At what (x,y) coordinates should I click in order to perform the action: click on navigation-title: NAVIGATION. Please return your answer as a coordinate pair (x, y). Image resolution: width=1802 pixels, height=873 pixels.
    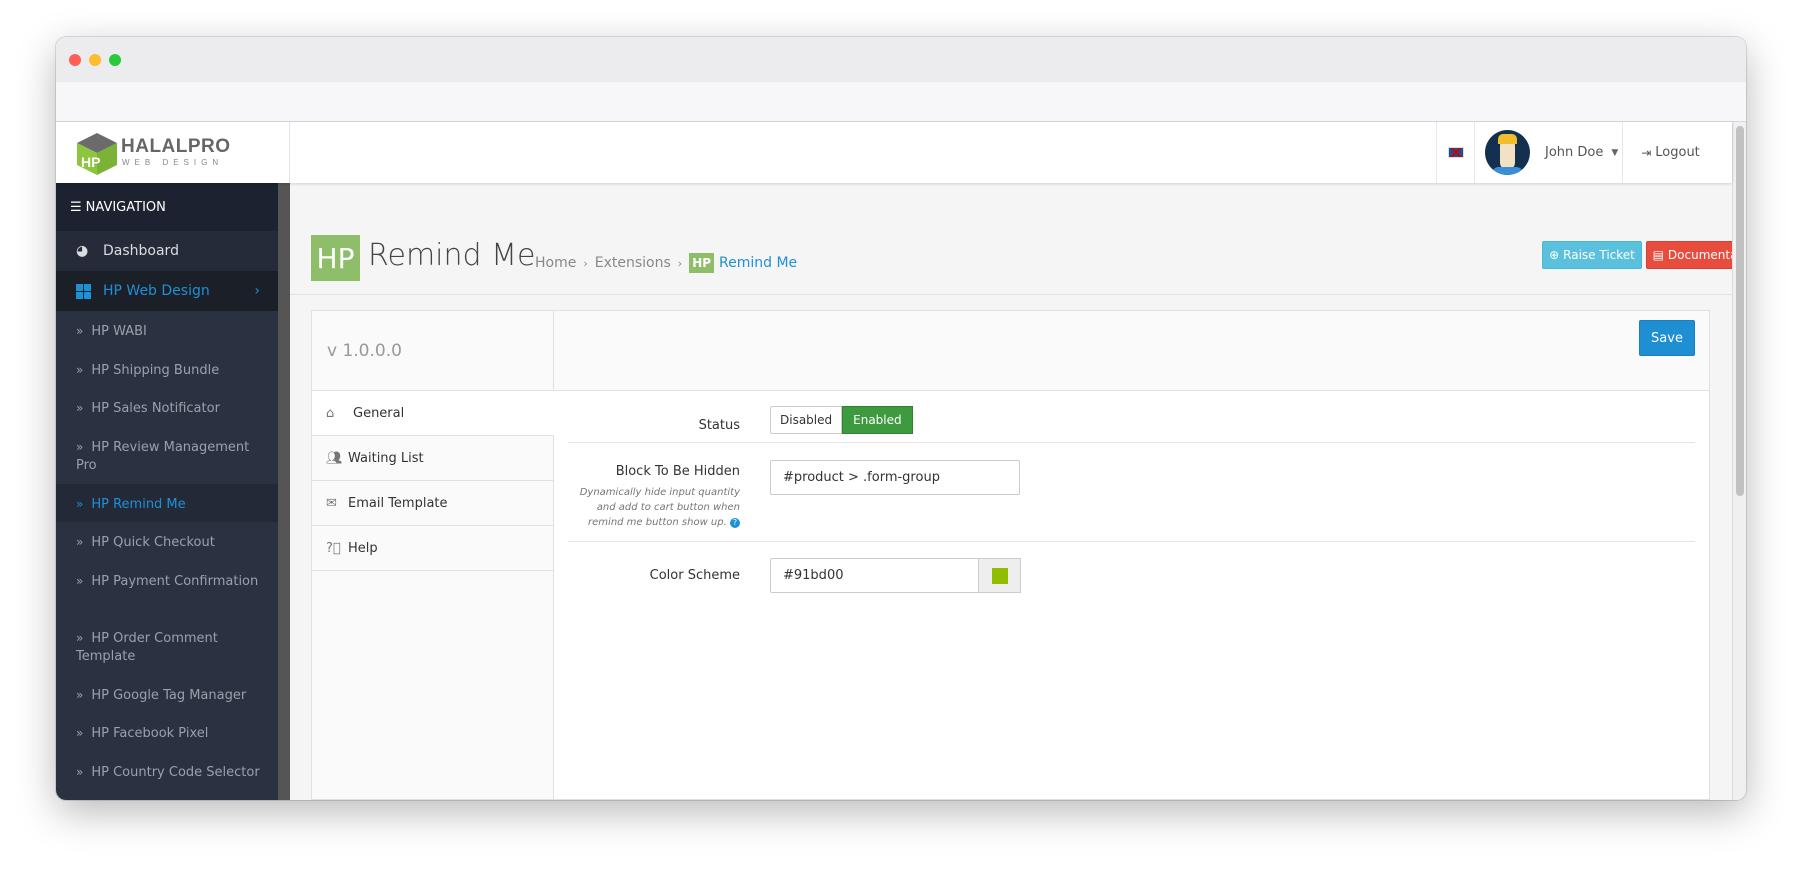
    Looking at the image, I should click on (125, 207).